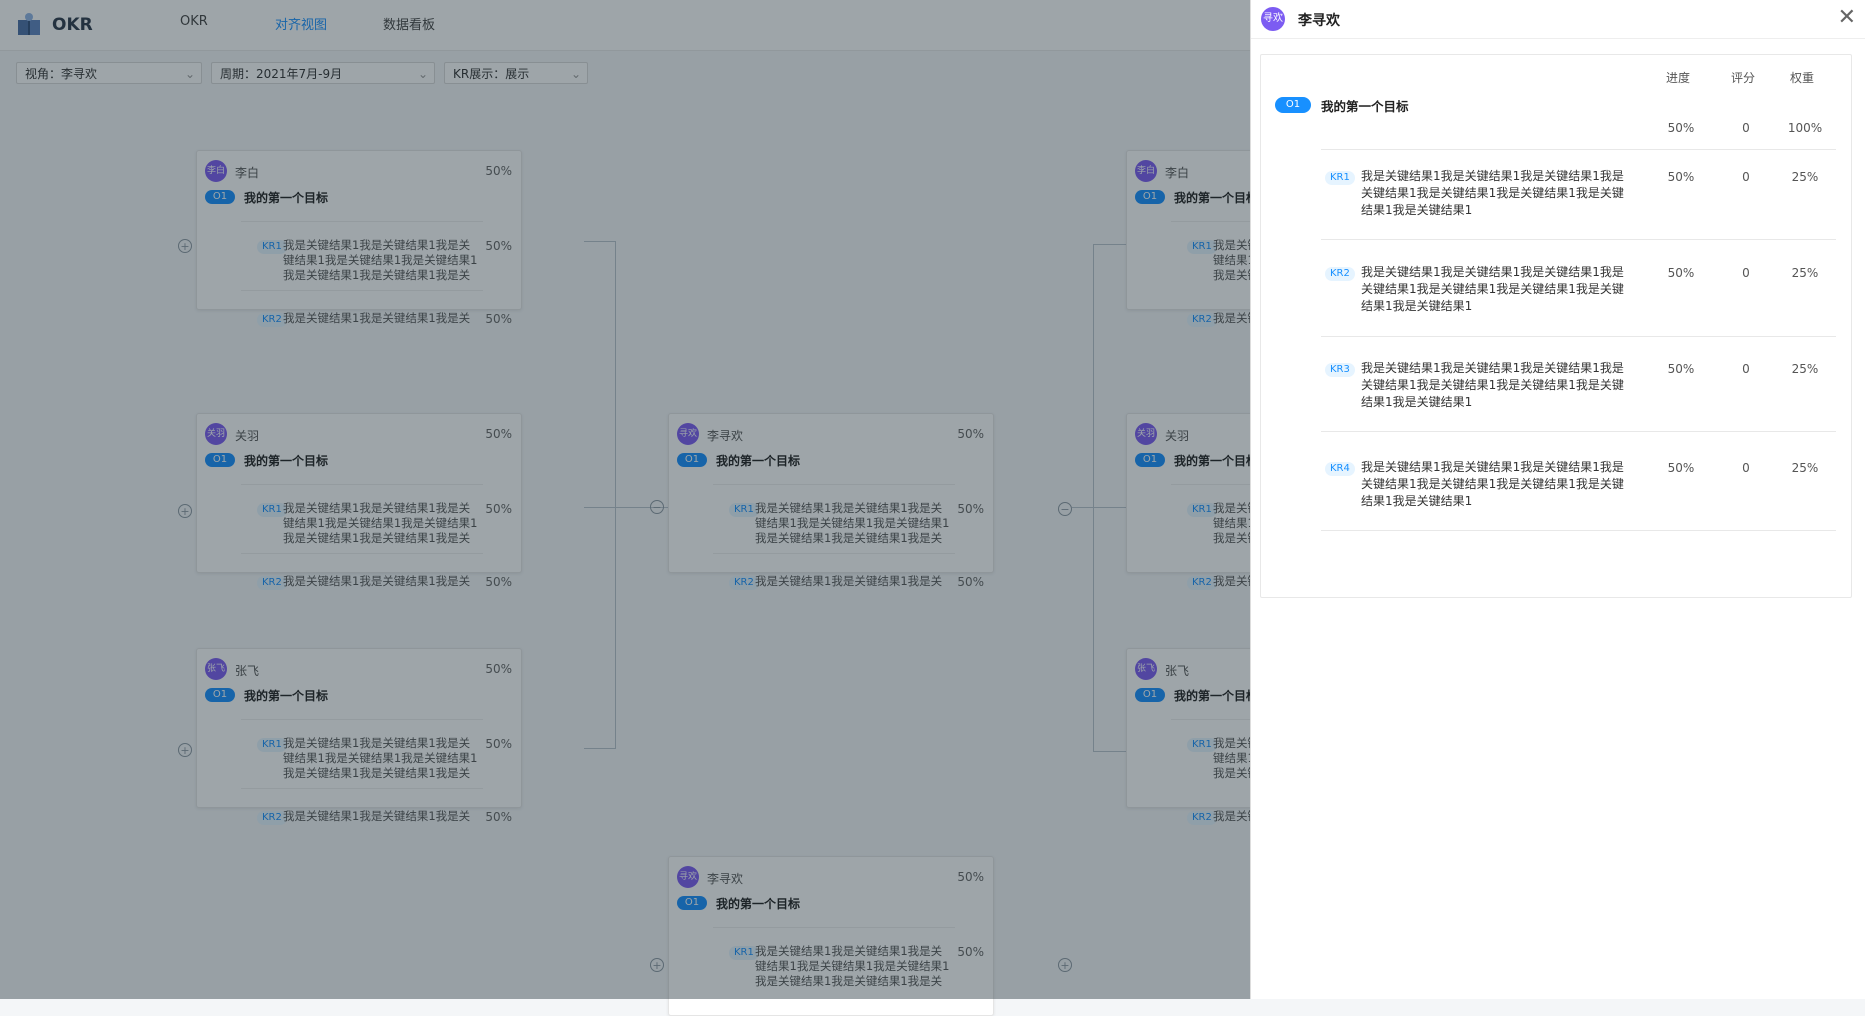 This screenshot has height=1016, width=1865. Describe the element at coordinates (1340, 274) in the screenshot. I see `kr-badge: KR2` at that location.